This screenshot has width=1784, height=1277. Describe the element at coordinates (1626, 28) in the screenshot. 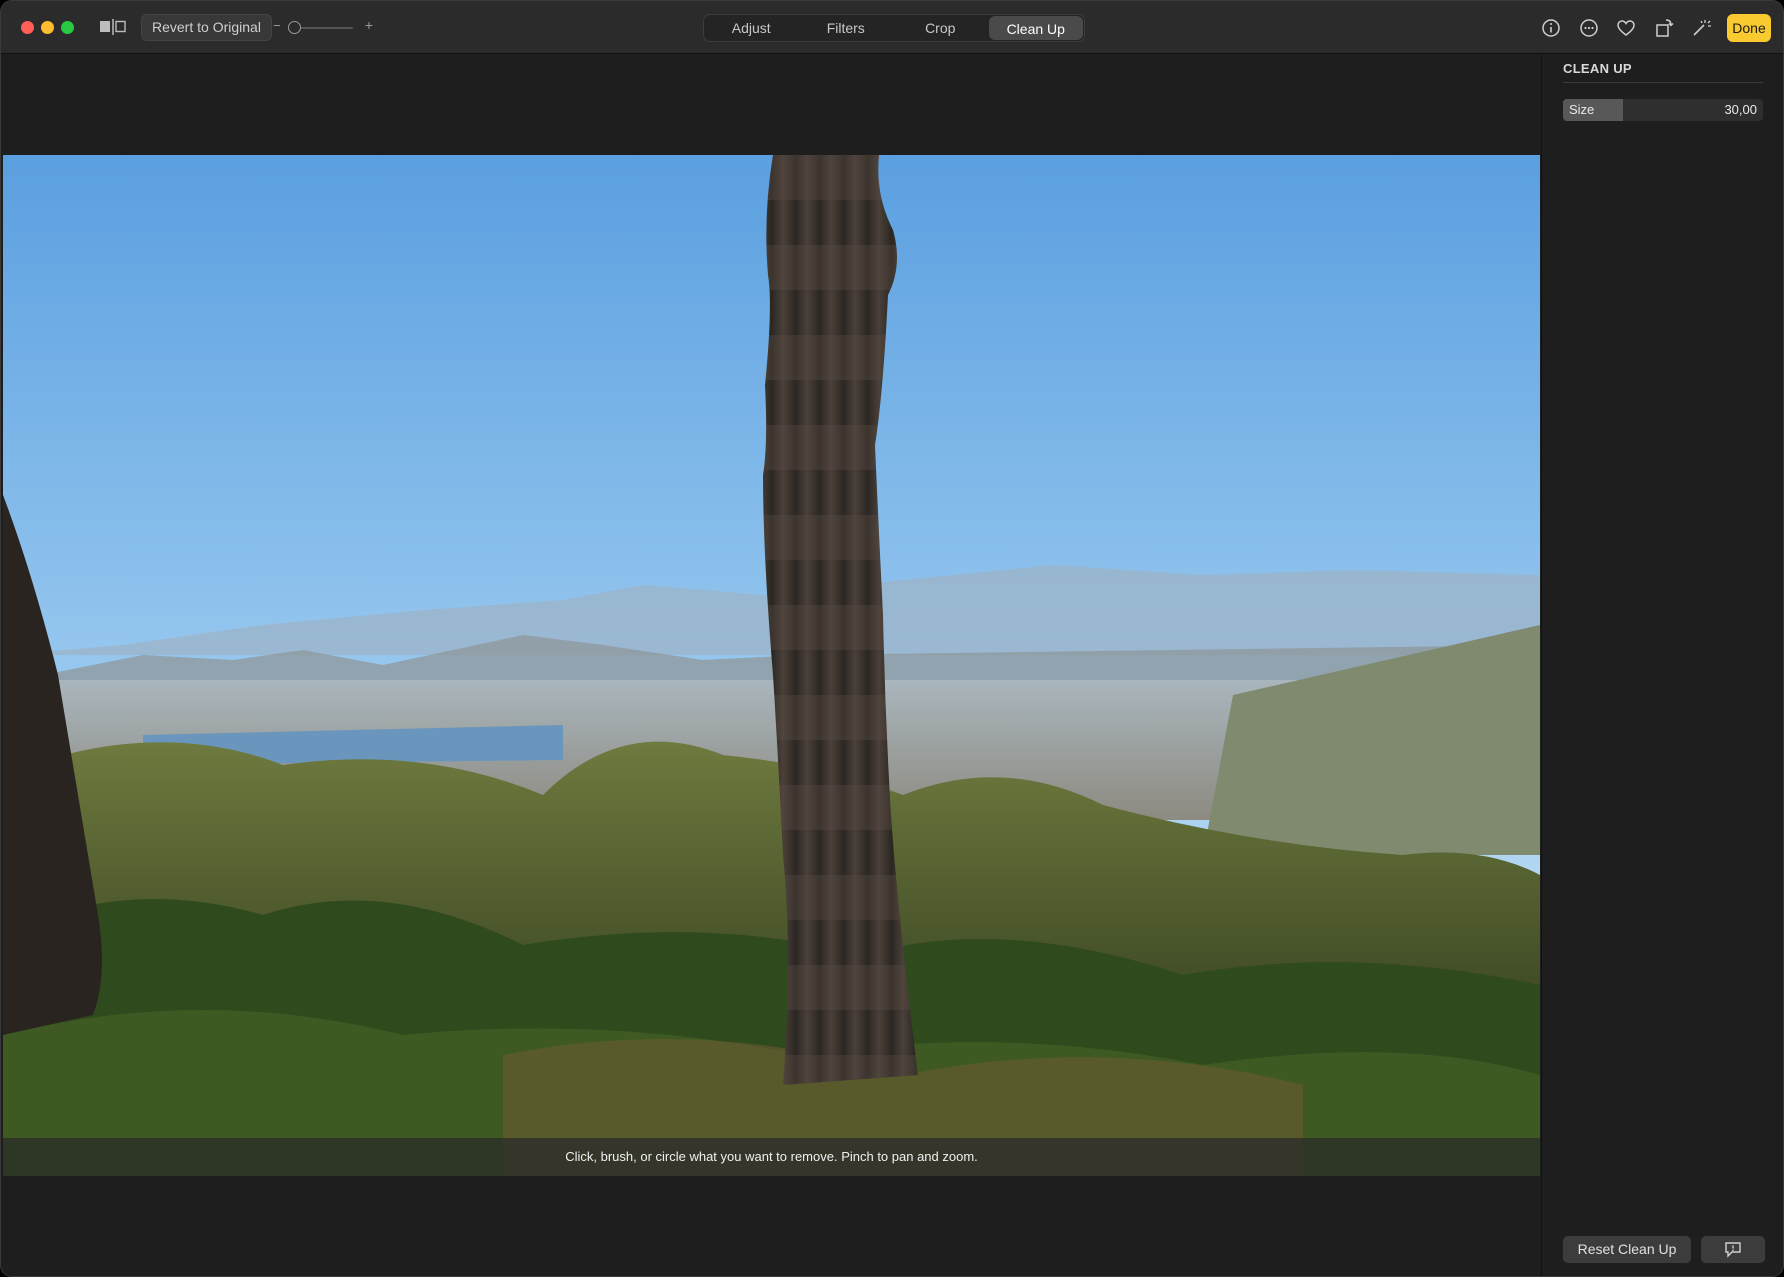

I see `heart-icon` at that location.